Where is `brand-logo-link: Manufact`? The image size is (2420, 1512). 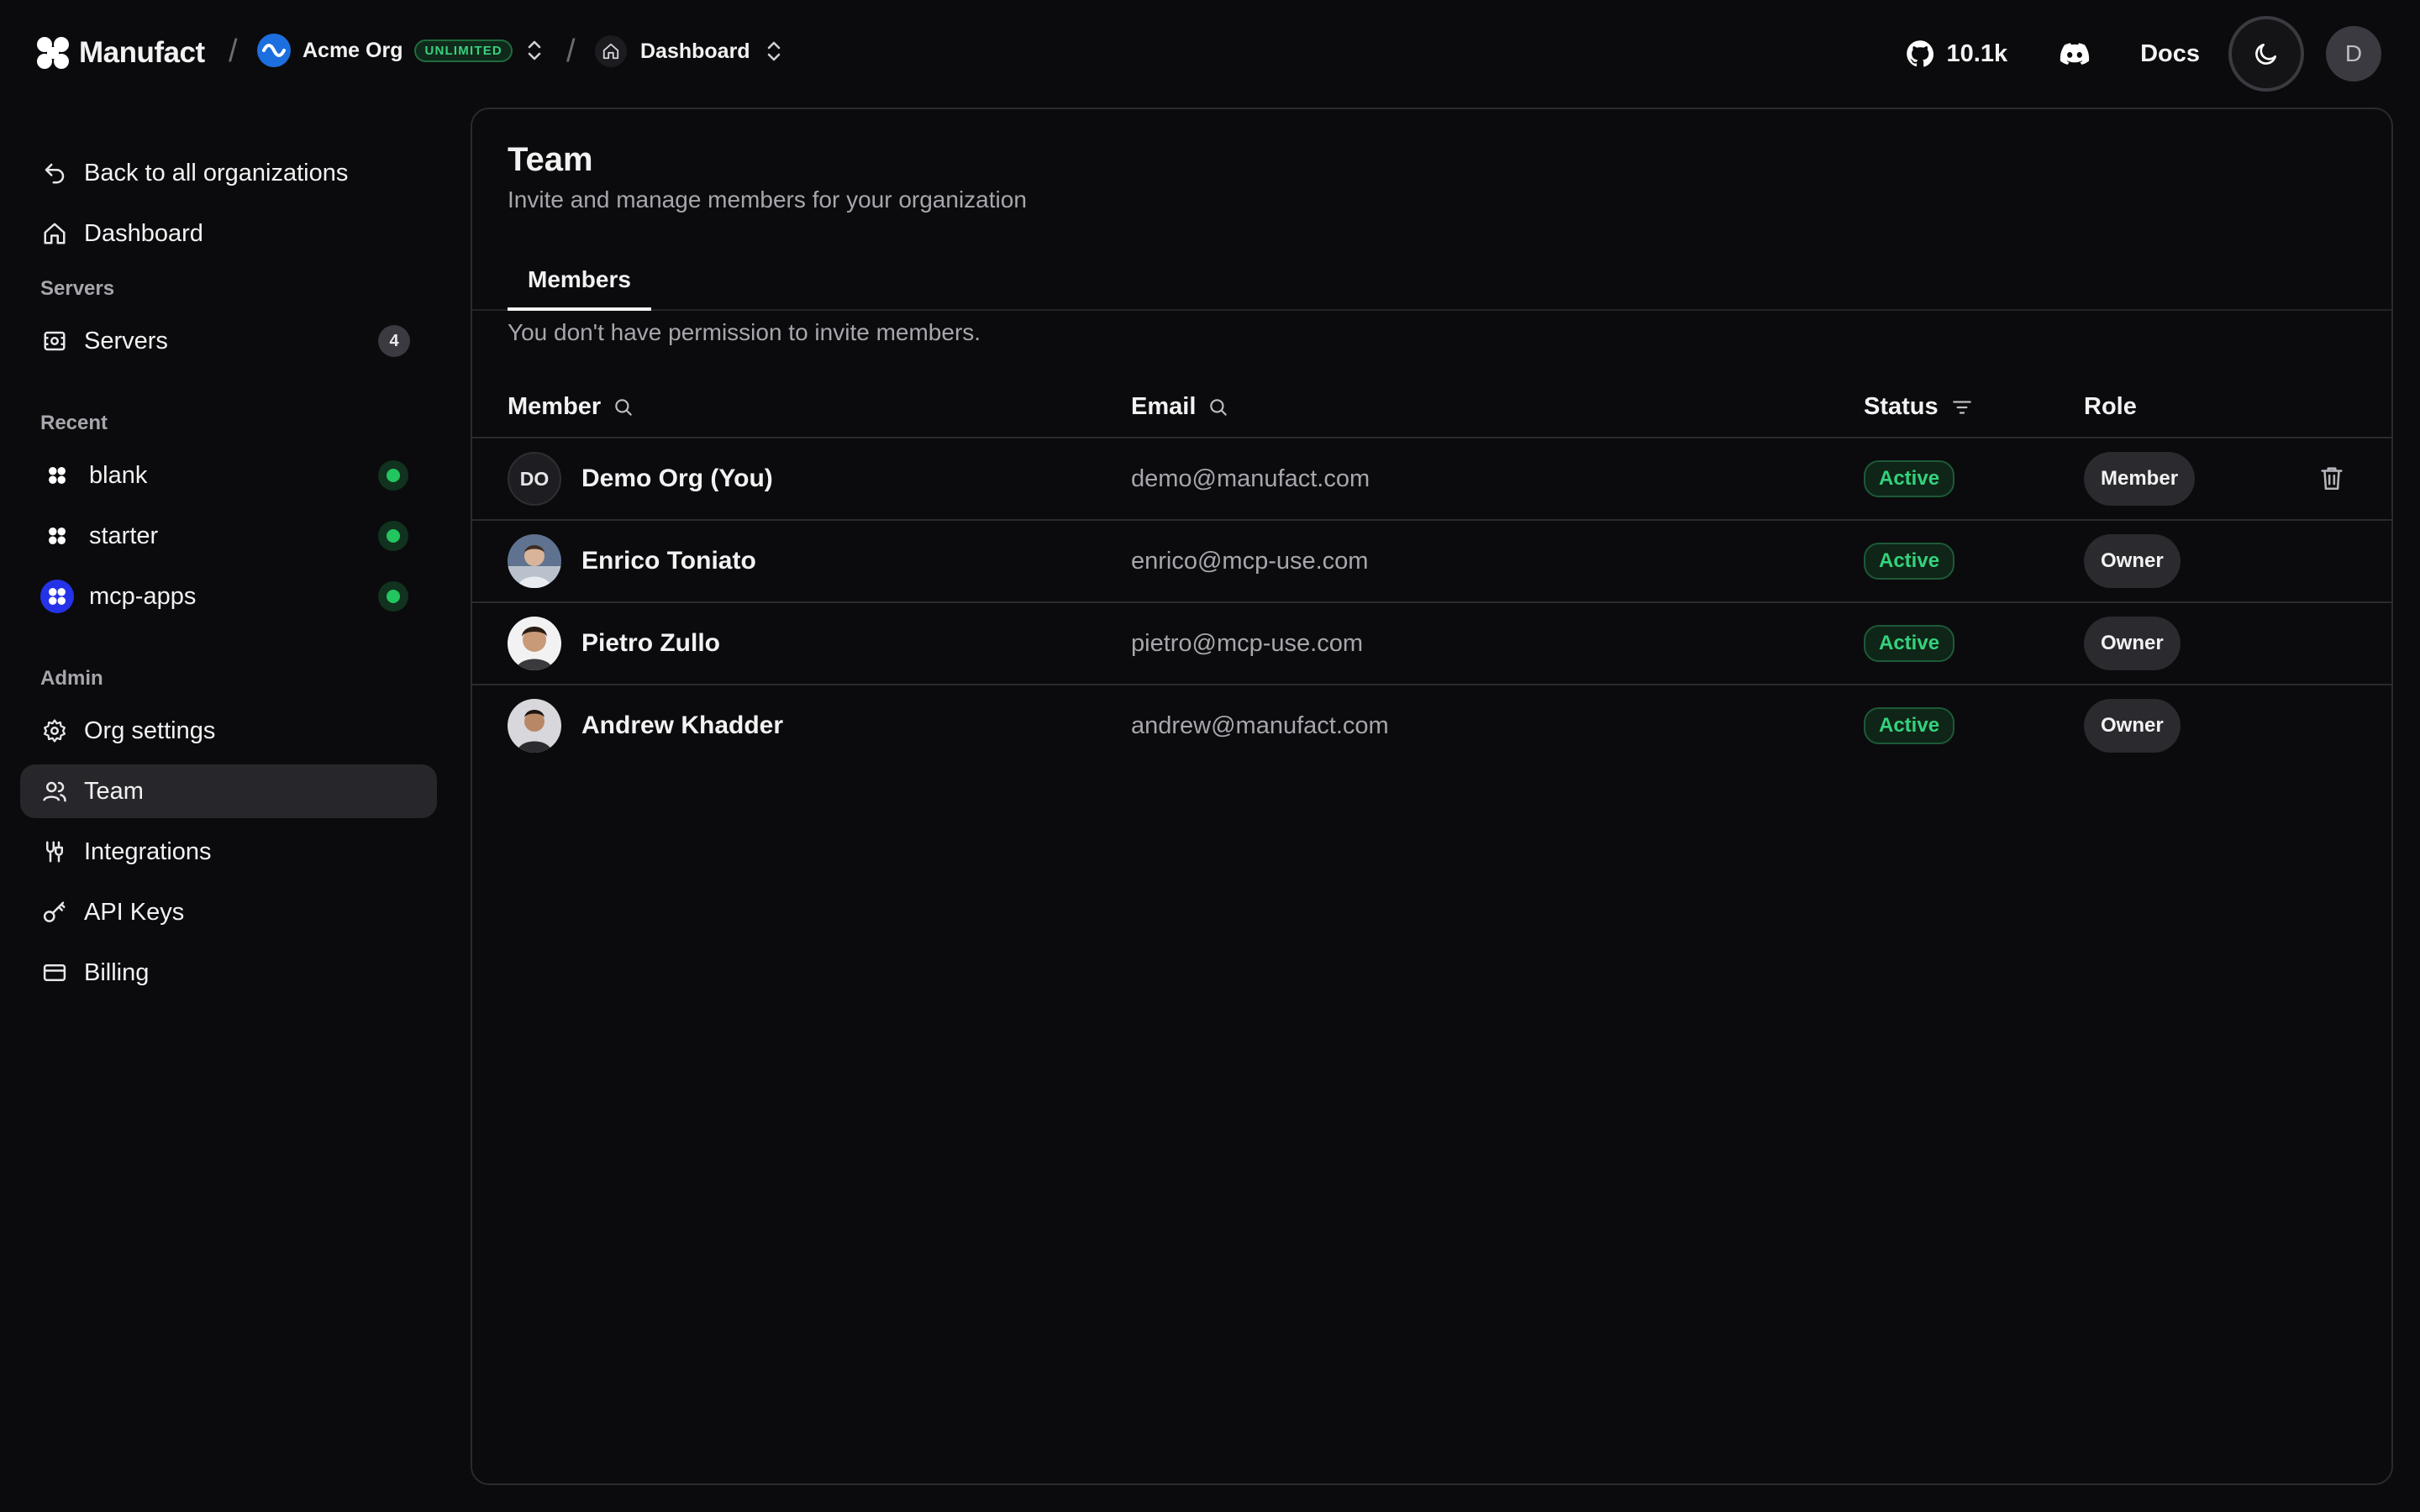
brand-logo-link: Manufact is located at coordinates (120, 53).